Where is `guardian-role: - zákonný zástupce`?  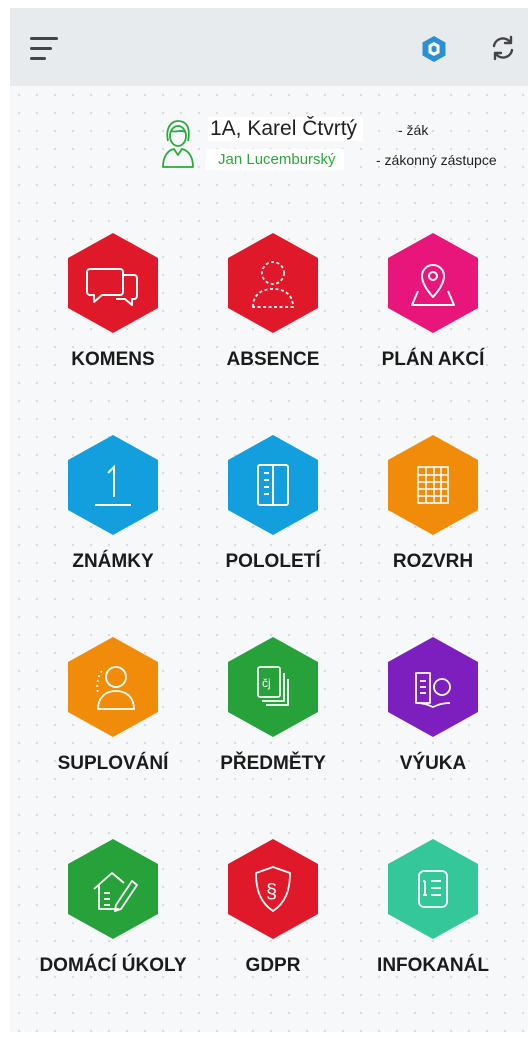 guardian-role: - zákonný zástupce is located at coordinates (436, 160).